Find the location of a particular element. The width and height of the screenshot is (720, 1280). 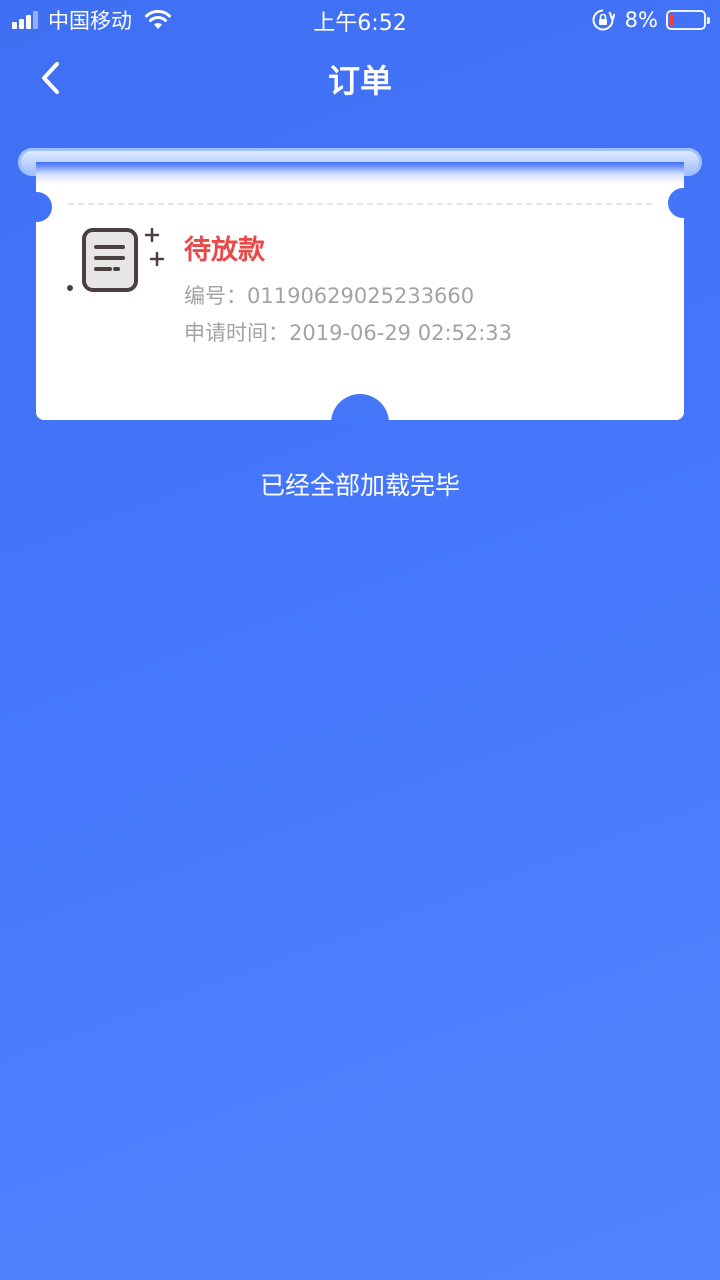

order-number-label: 编号： is located at coordinates (215, 296).